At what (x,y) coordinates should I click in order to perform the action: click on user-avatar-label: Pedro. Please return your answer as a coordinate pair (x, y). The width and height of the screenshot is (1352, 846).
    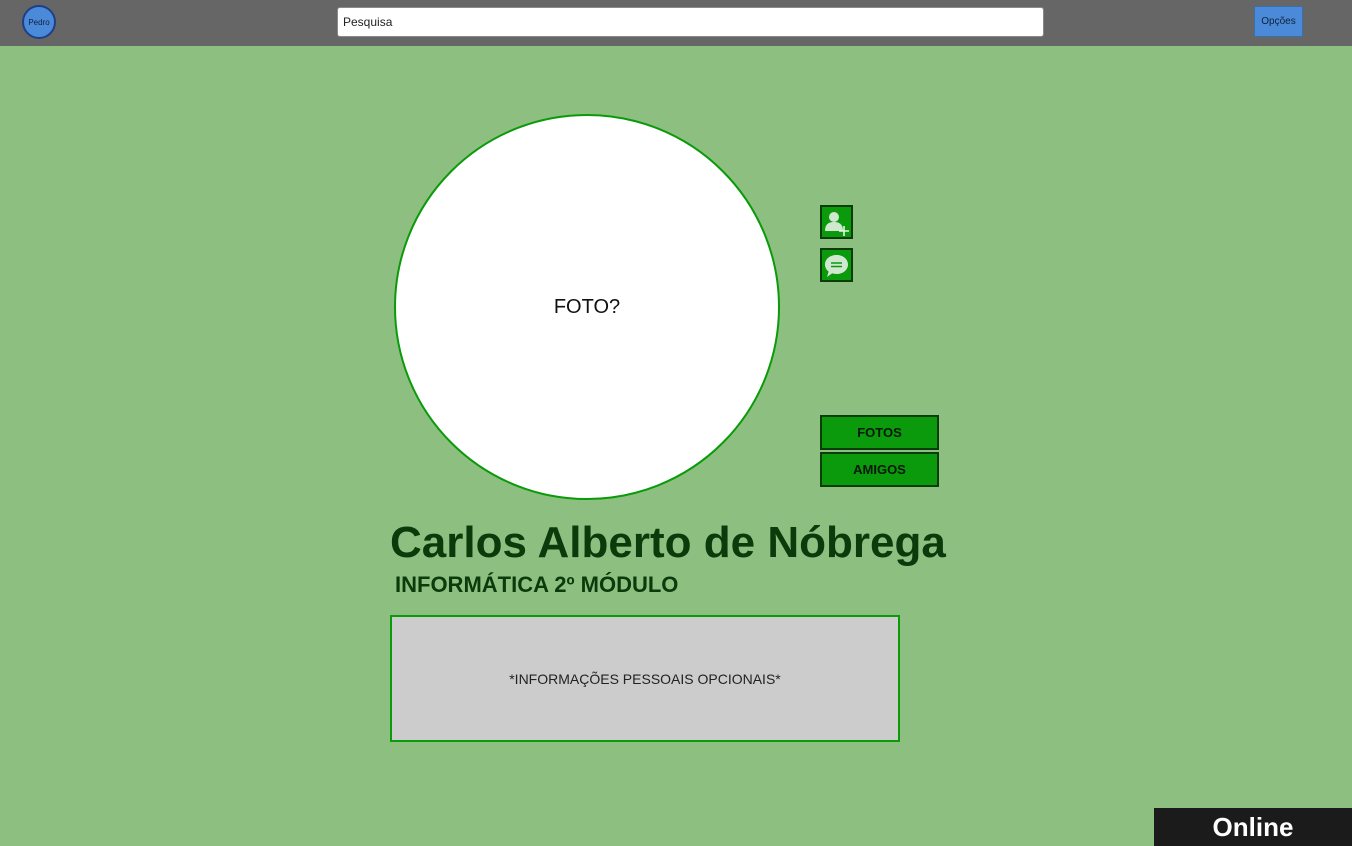
    Looking at the image, I should click on (39, 22).